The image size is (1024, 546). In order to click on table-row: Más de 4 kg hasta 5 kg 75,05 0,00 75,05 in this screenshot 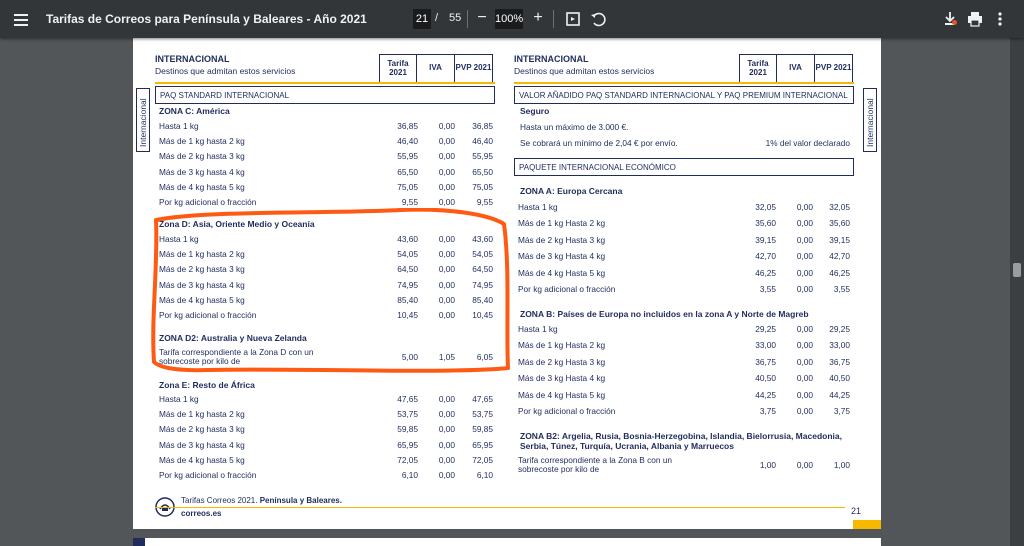, I will do `click(328, 187)`.